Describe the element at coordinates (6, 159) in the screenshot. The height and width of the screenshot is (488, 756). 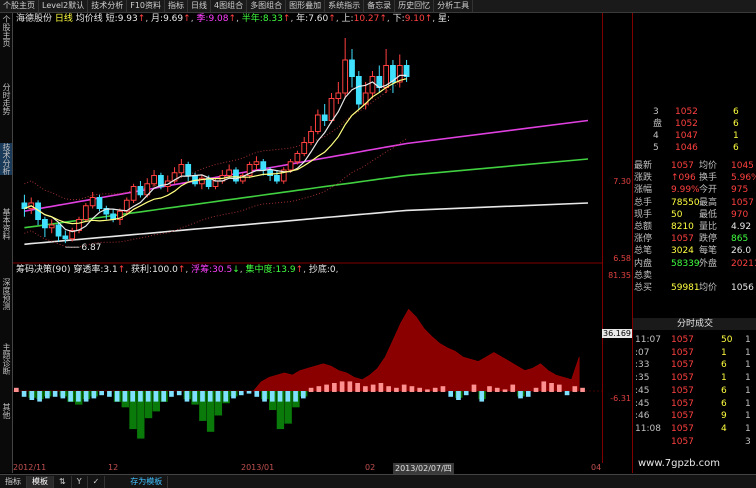
I see `left-tab: 技术分析` at that location.